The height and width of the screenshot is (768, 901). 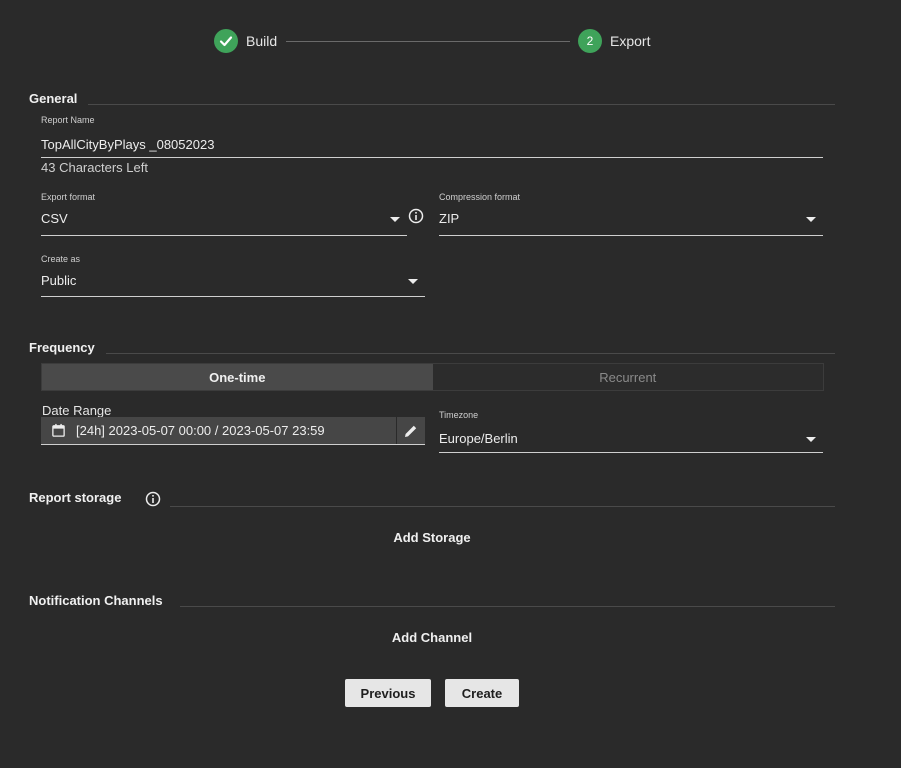 I want to click on general-section-rule, so click(x=461, y=104).